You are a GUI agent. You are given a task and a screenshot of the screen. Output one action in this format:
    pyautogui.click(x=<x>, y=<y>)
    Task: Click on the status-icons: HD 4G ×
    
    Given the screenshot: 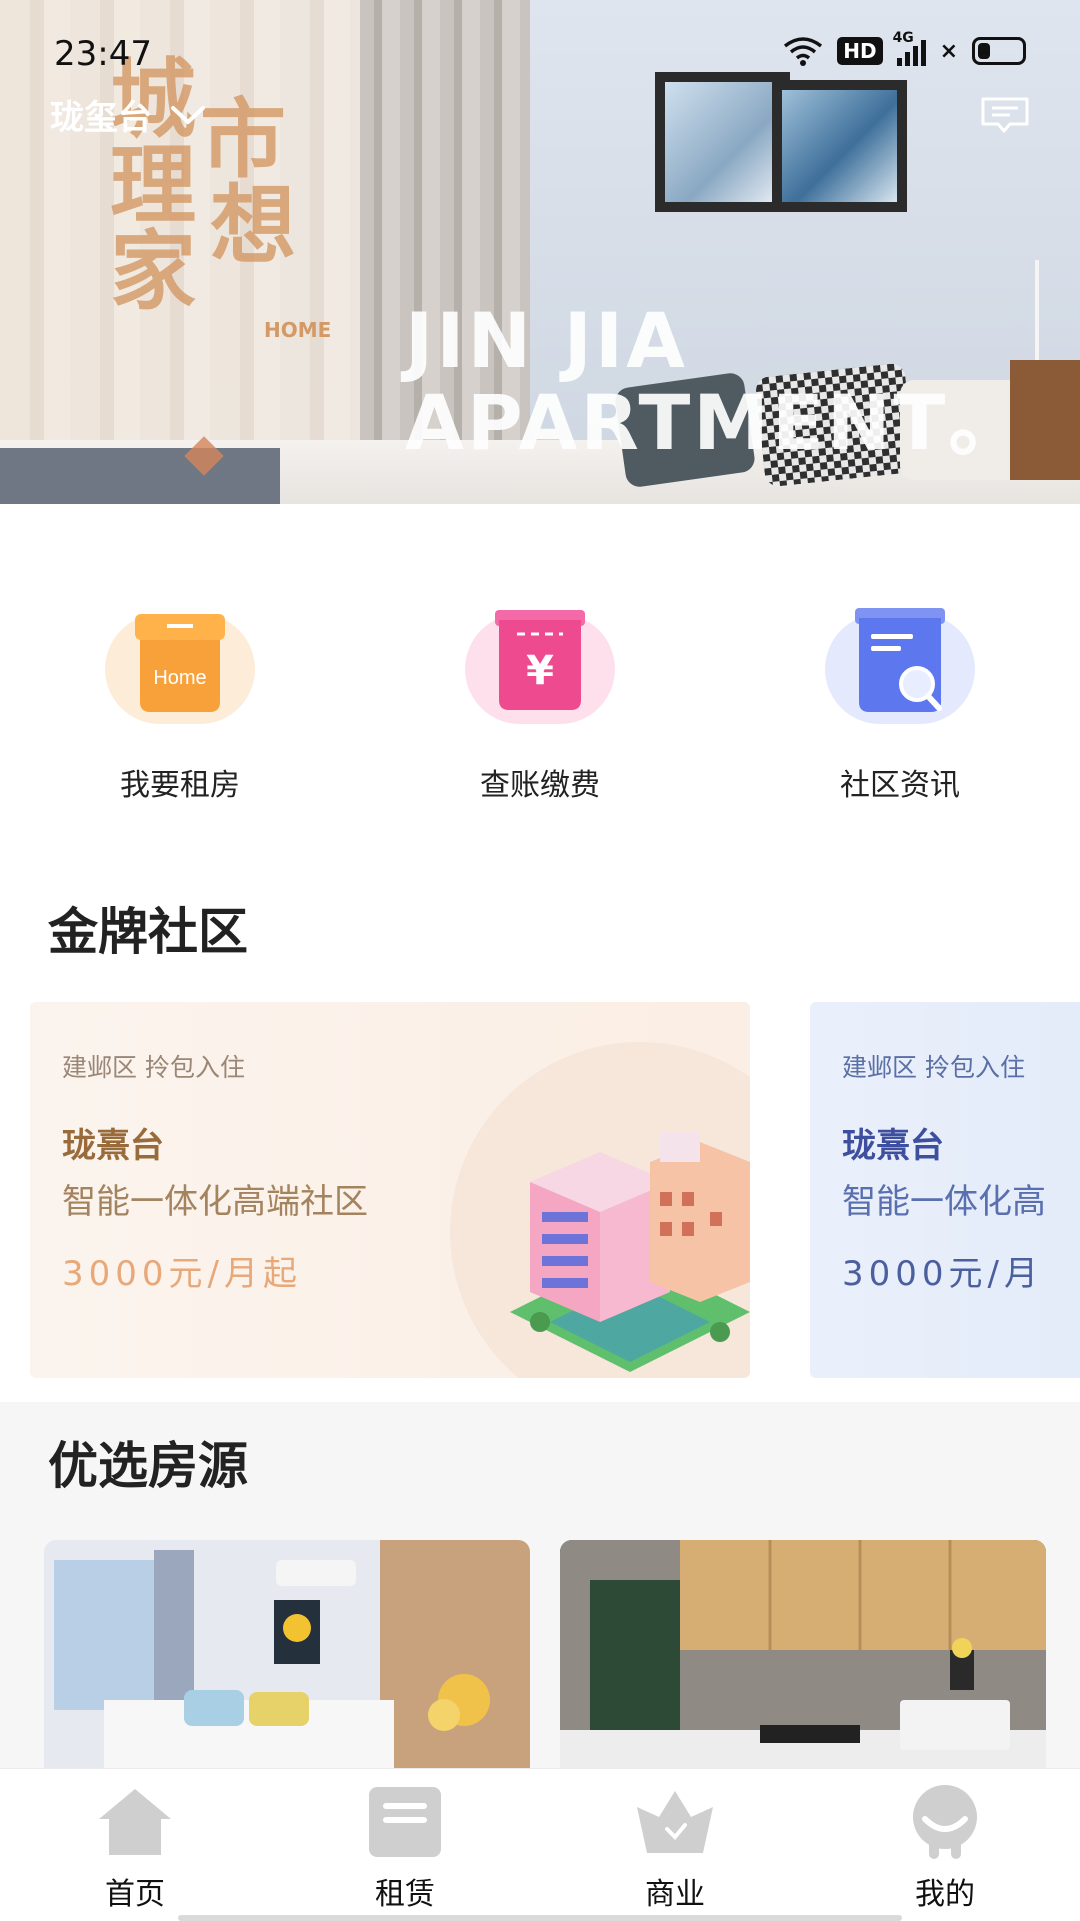 What is the action you would take?
    pyautogui.click(x=904, y=48)
    